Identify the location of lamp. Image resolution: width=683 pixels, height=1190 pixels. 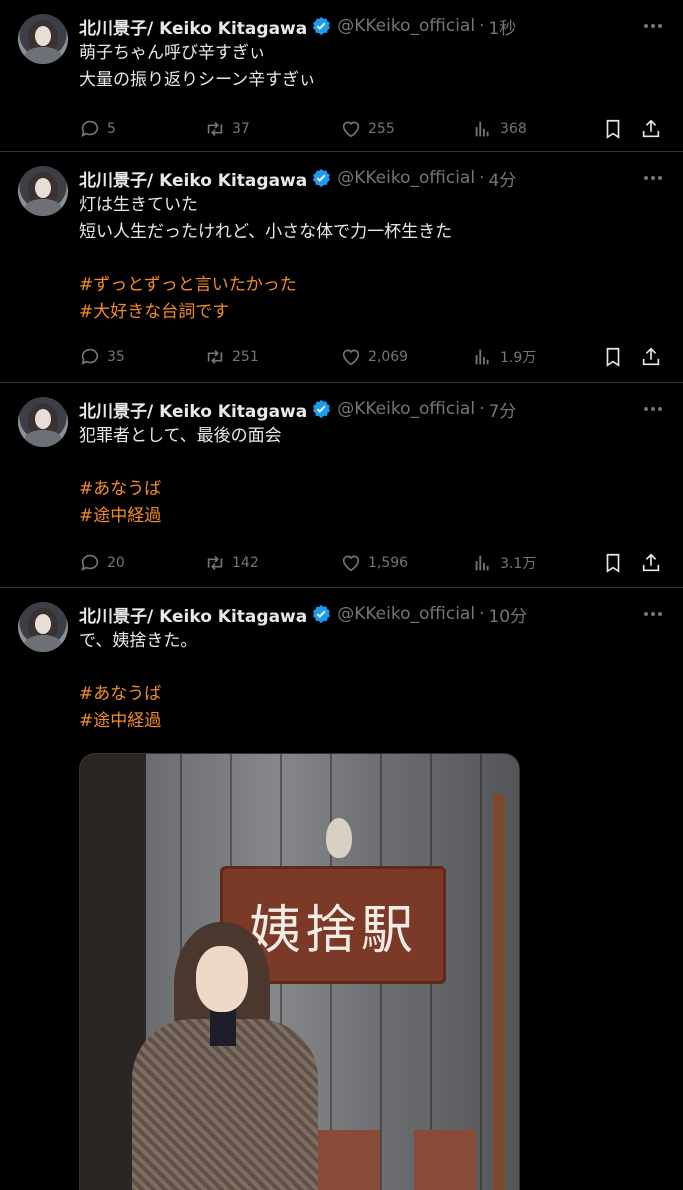
(339, 838).